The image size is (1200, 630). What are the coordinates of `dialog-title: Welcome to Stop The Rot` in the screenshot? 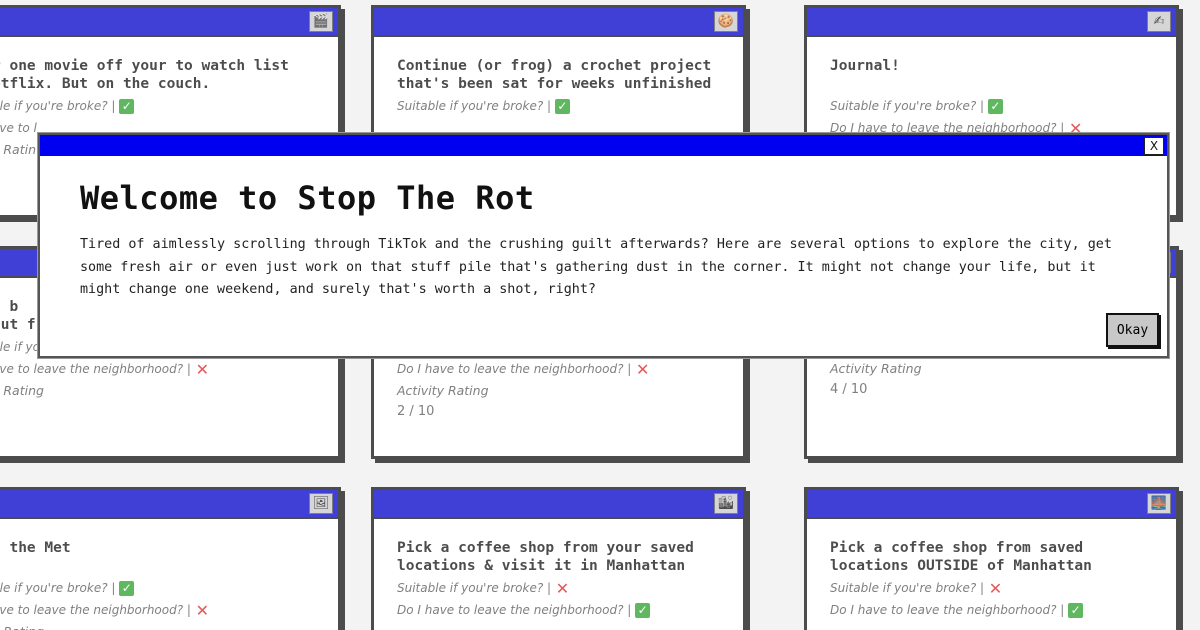 It's located at (307, 198).